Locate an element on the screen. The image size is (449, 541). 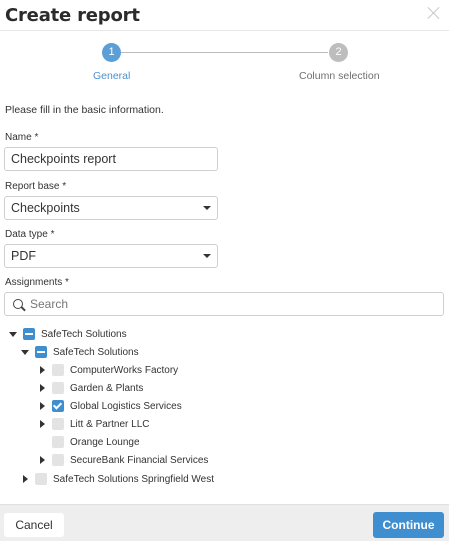
step-1-indicator: 1 is located at coordinates (111, 52).